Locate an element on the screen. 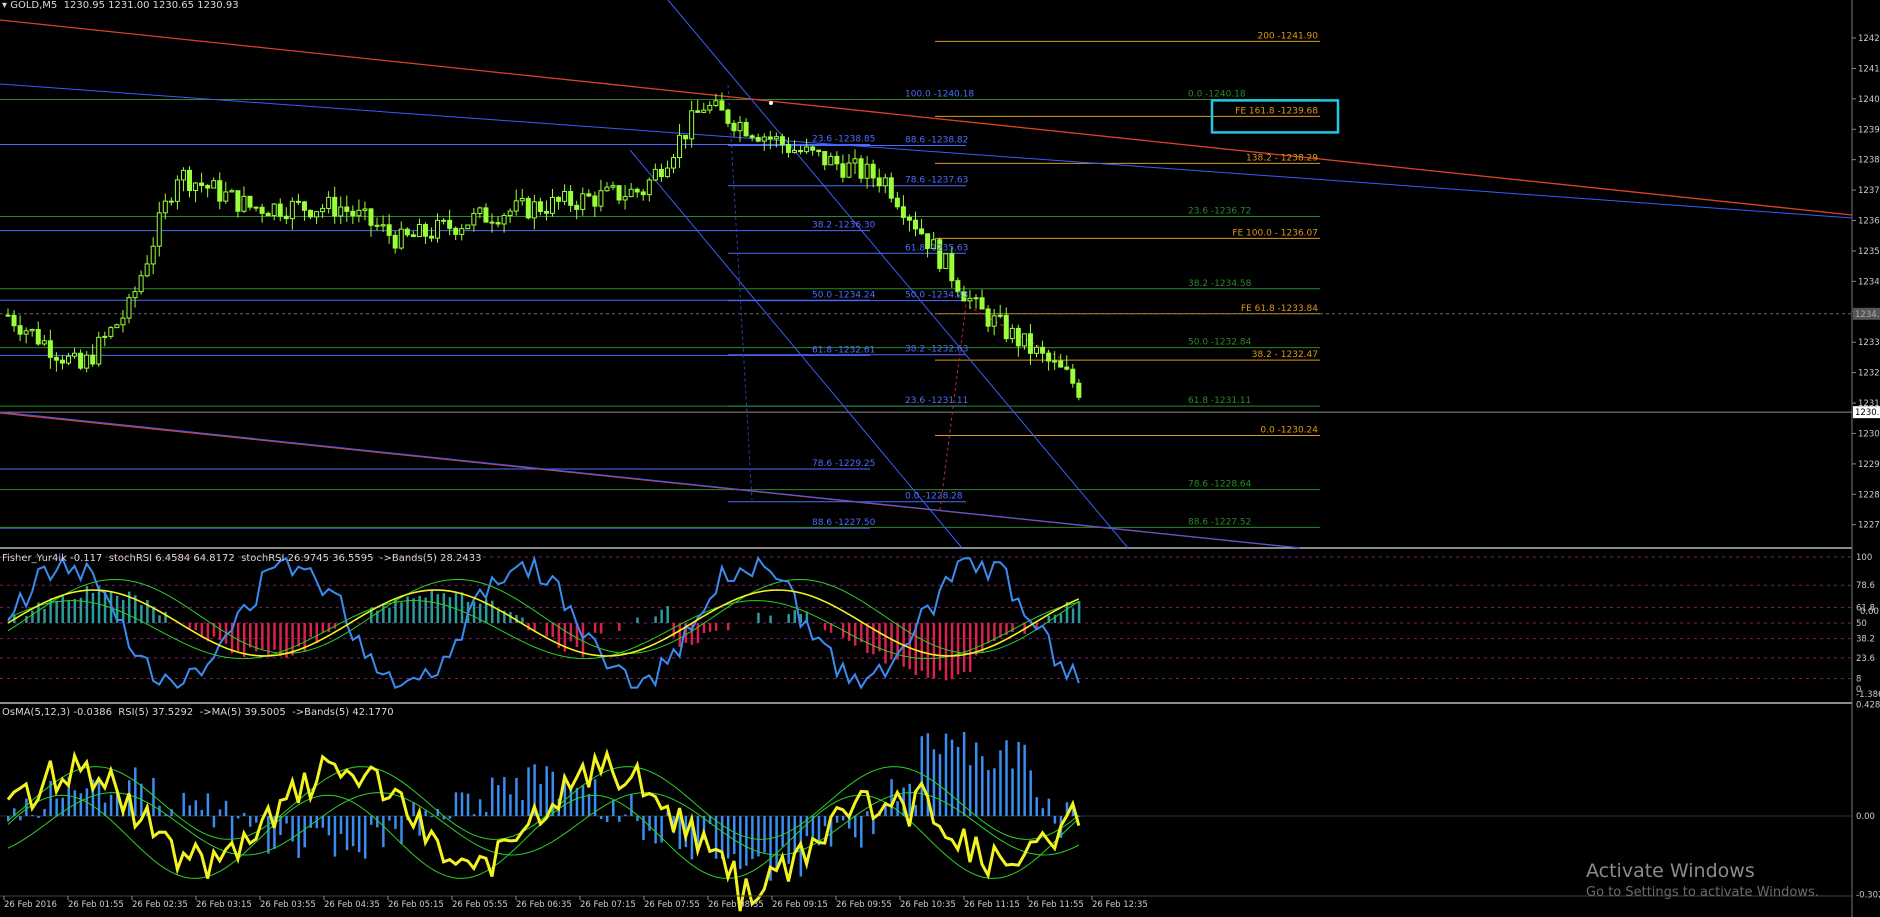  red-dotted-path is located at coordinates (1000, 407).